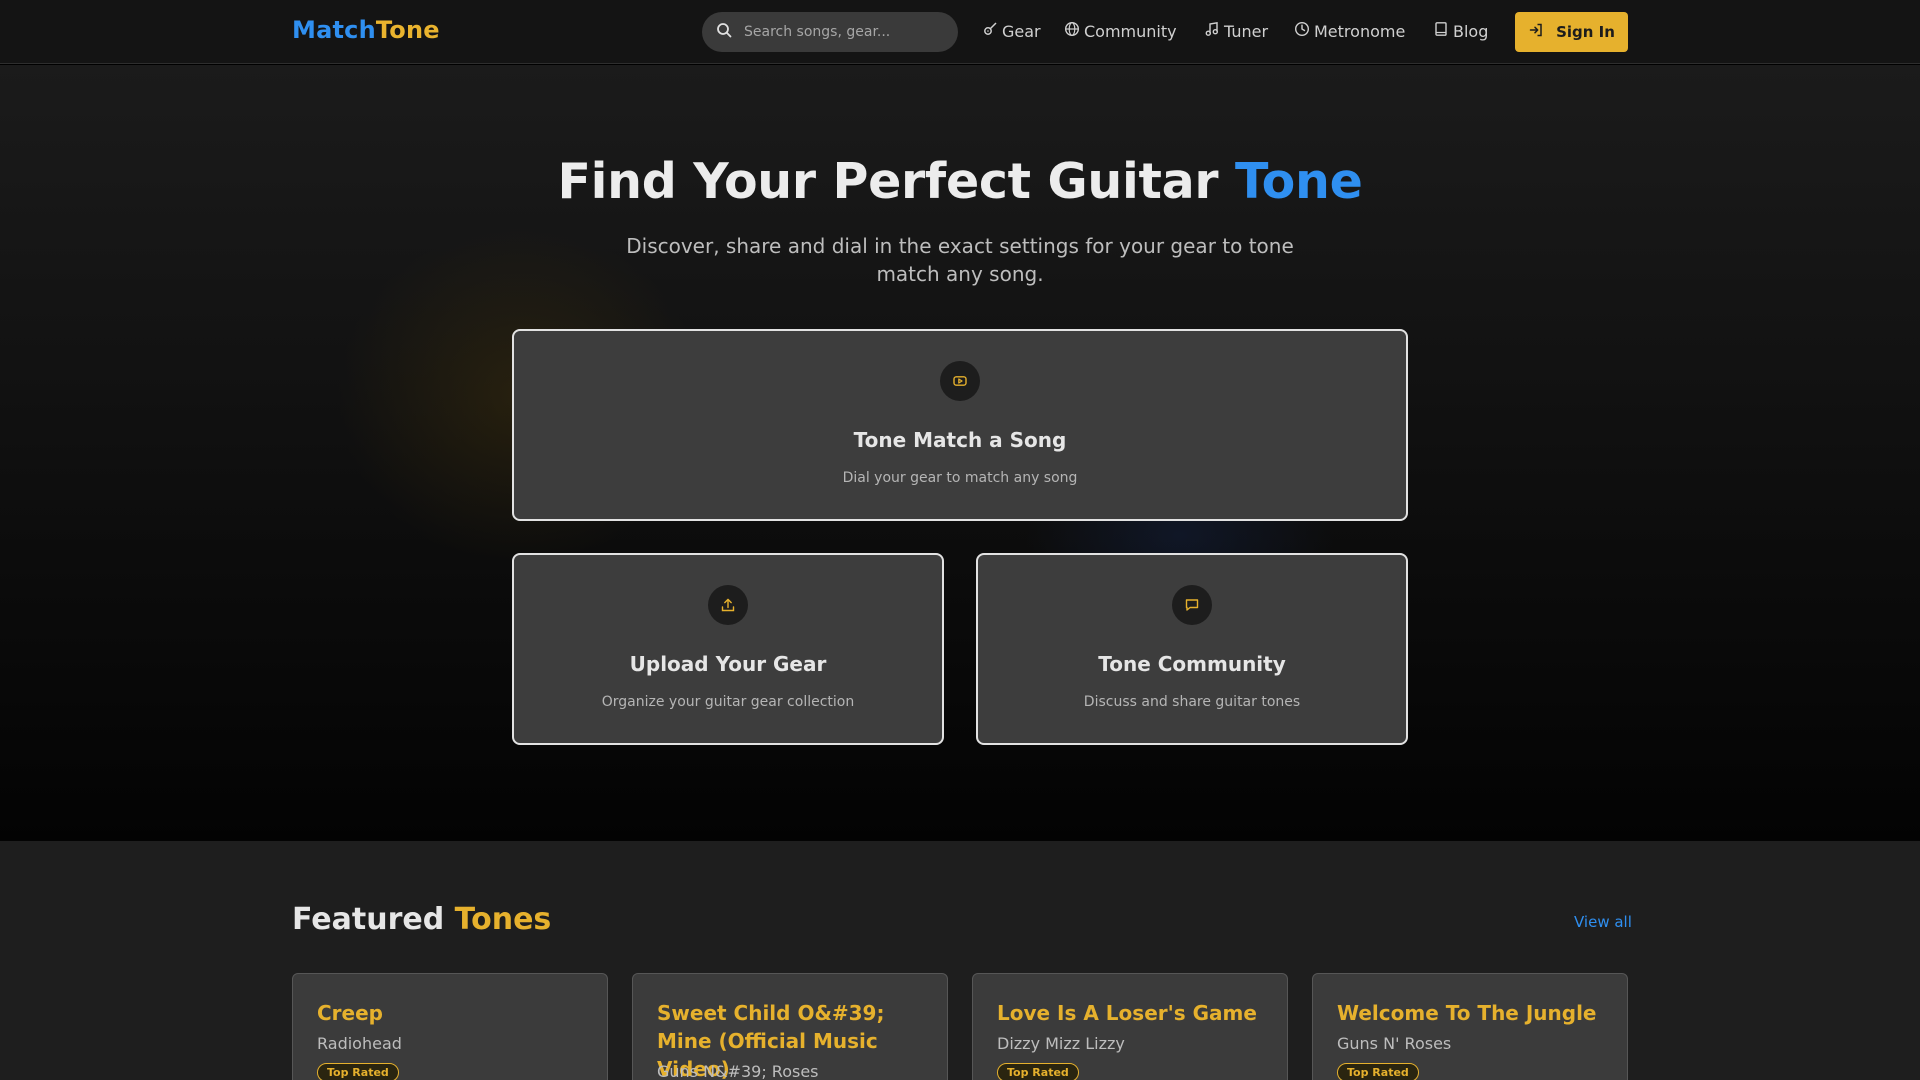  I want to click on nav-metronome: Metronome, so click(1349, 31).